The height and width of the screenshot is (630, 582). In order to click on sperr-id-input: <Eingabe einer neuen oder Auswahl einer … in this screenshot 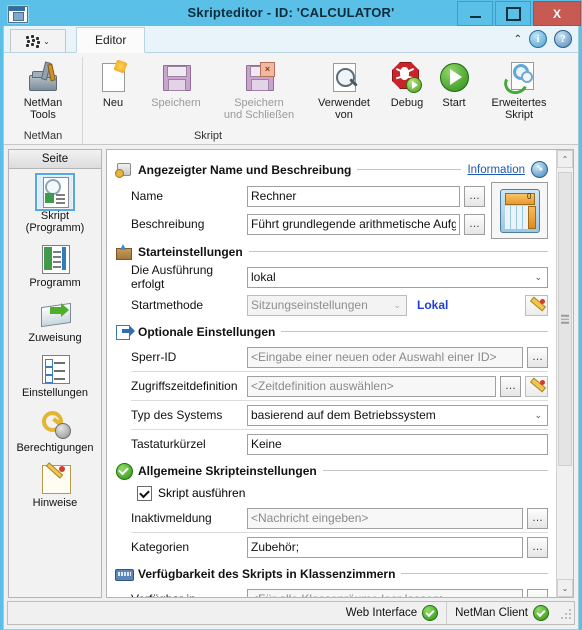, I will do `click(385, 357)`.